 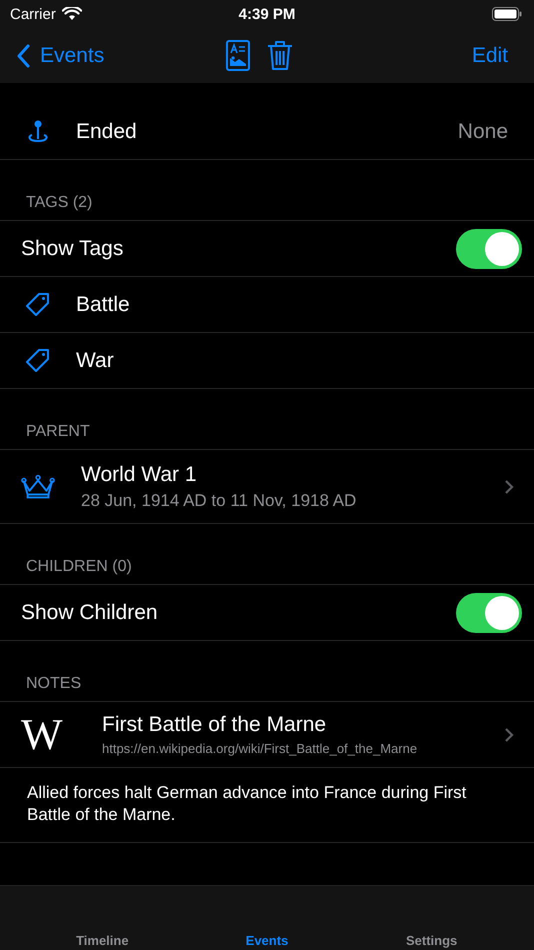 I want to click on edit-button: Edit, so click(x=490, y=56).